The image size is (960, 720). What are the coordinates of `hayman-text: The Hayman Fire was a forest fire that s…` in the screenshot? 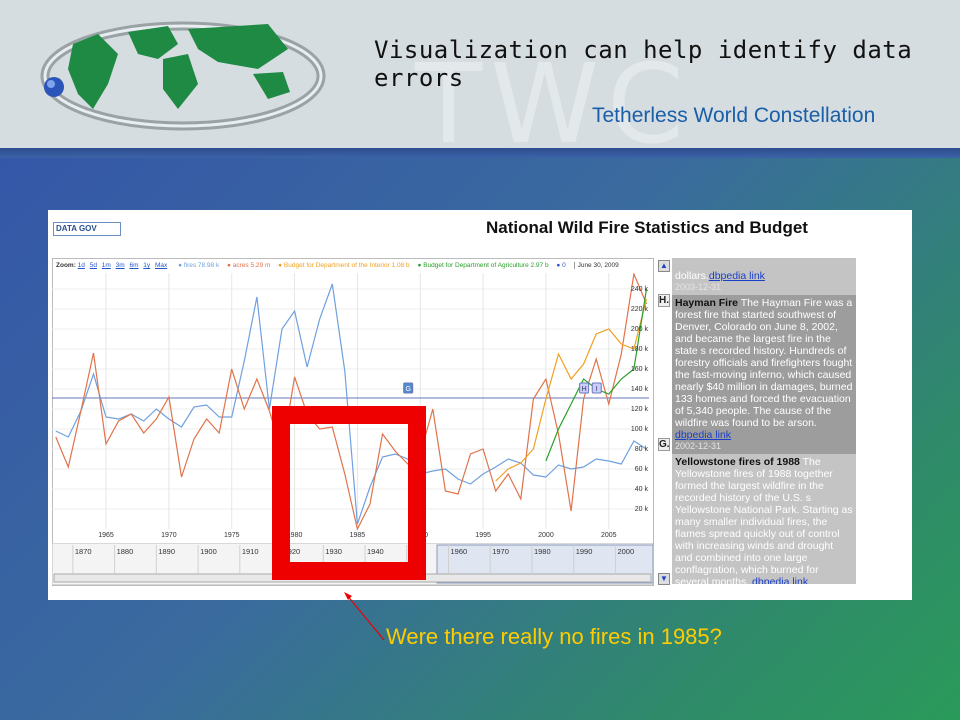 It's located at (764, 363).